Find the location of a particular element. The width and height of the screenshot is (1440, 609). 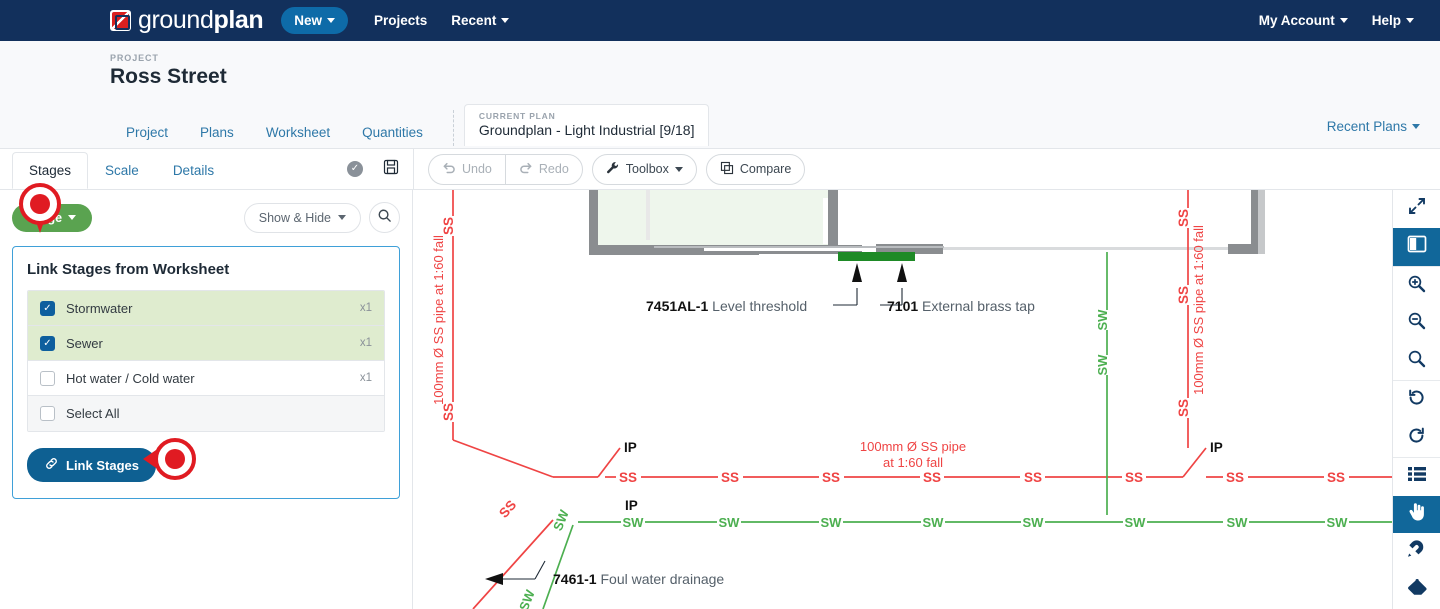

zoom-in-button is located at coordinates (1416, 286).